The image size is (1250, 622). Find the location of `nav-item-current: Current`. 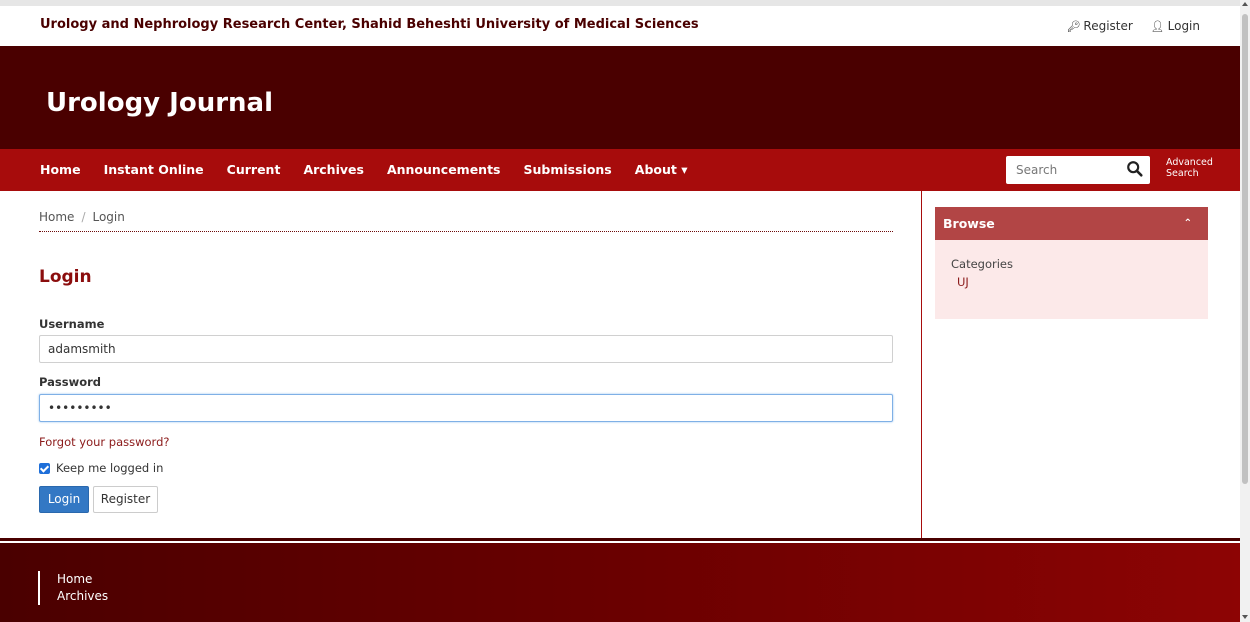

nav-item-current: Current is located at coordinates (254, 169).